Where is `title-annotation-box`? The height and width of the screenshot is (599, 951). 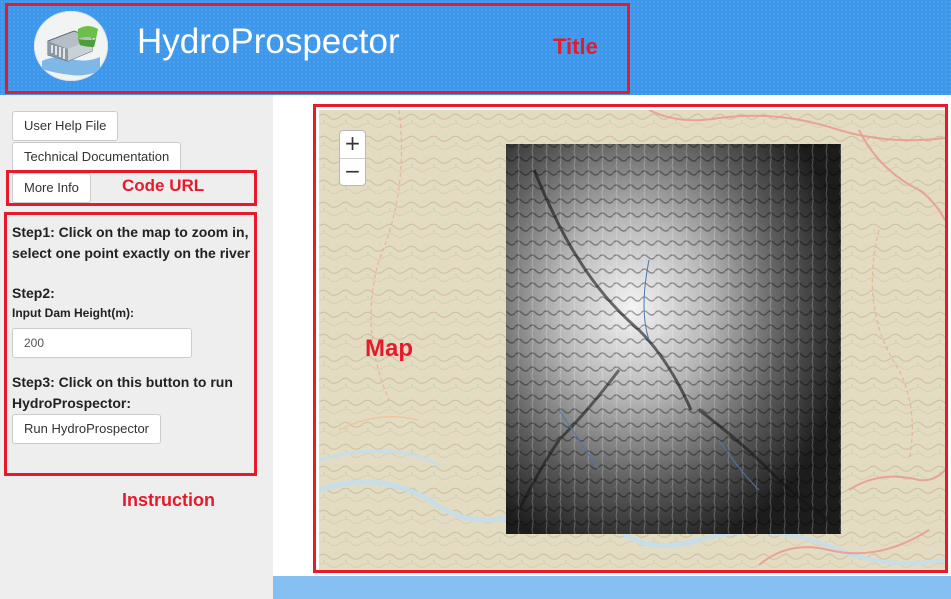
title-annotation-box is located at coordinates (317, 48).